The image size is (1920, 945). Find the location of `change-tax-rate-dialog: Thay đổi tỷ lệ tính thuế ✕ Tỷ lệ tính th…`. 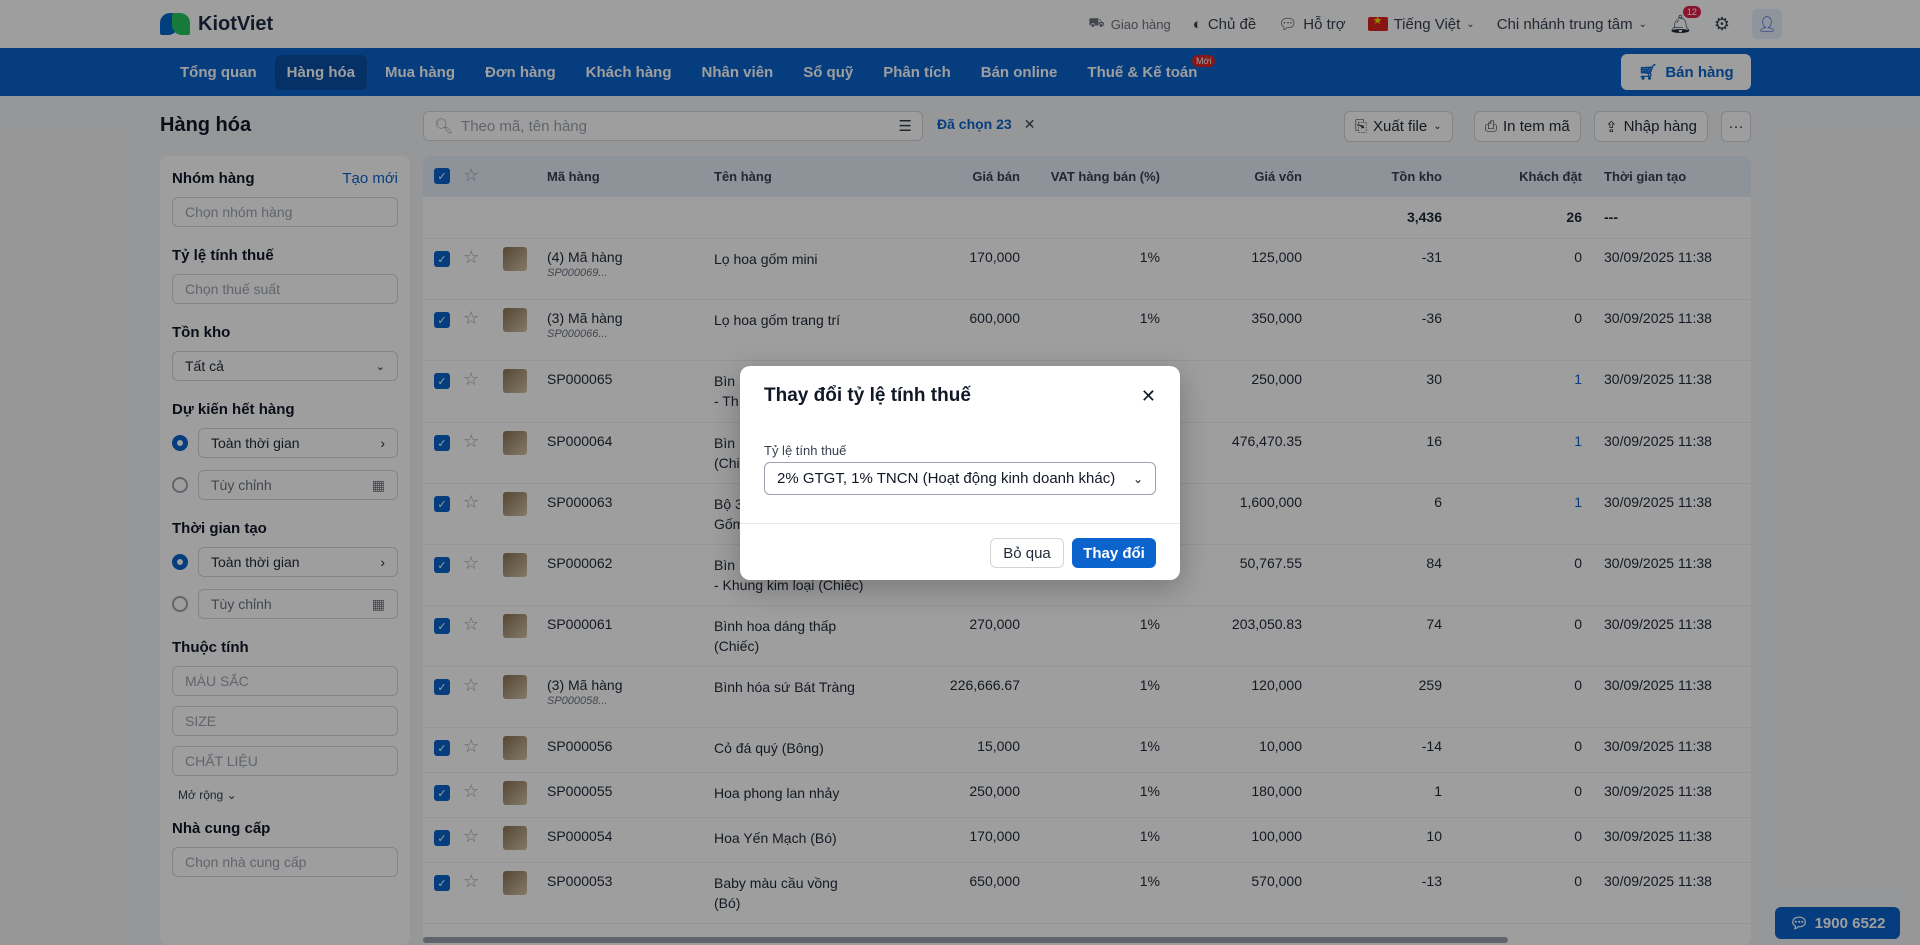

change-tax-rate-dialog: Thay đổi tỷ lệ tính thuế ✕ Tỷ lệ tính th… is located at coordinates (960, 473).